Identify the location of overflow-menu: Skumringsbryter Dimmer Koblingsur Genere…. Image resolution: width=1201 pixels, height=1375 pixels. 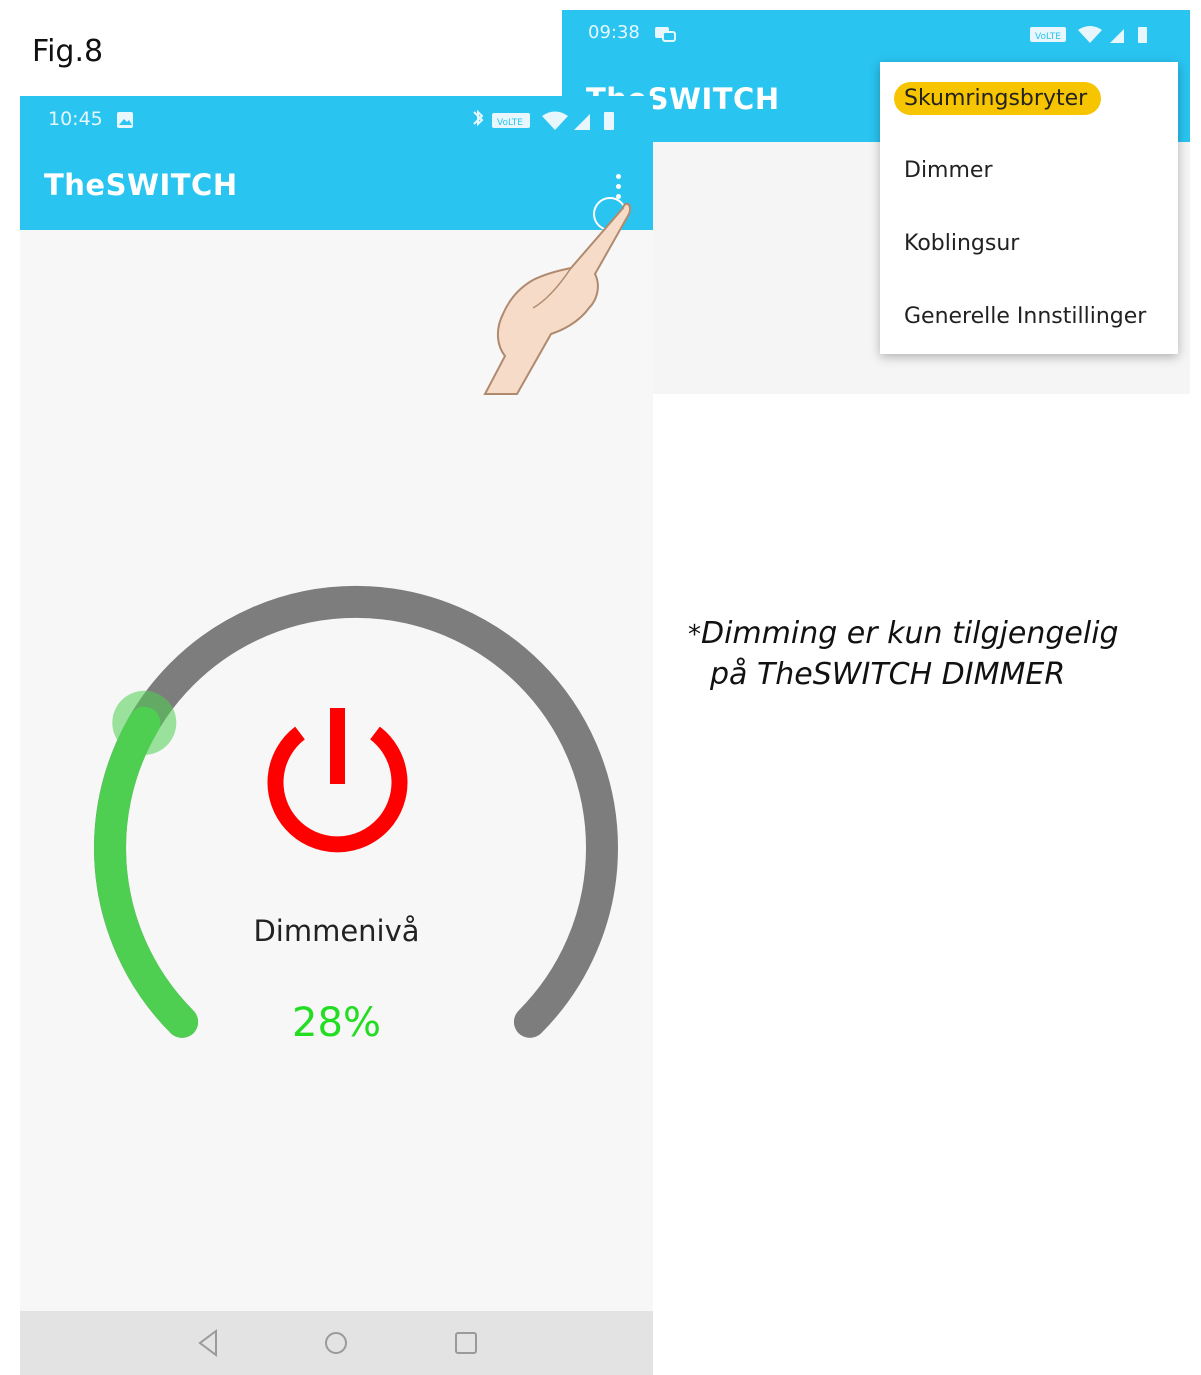
(1029, 208).